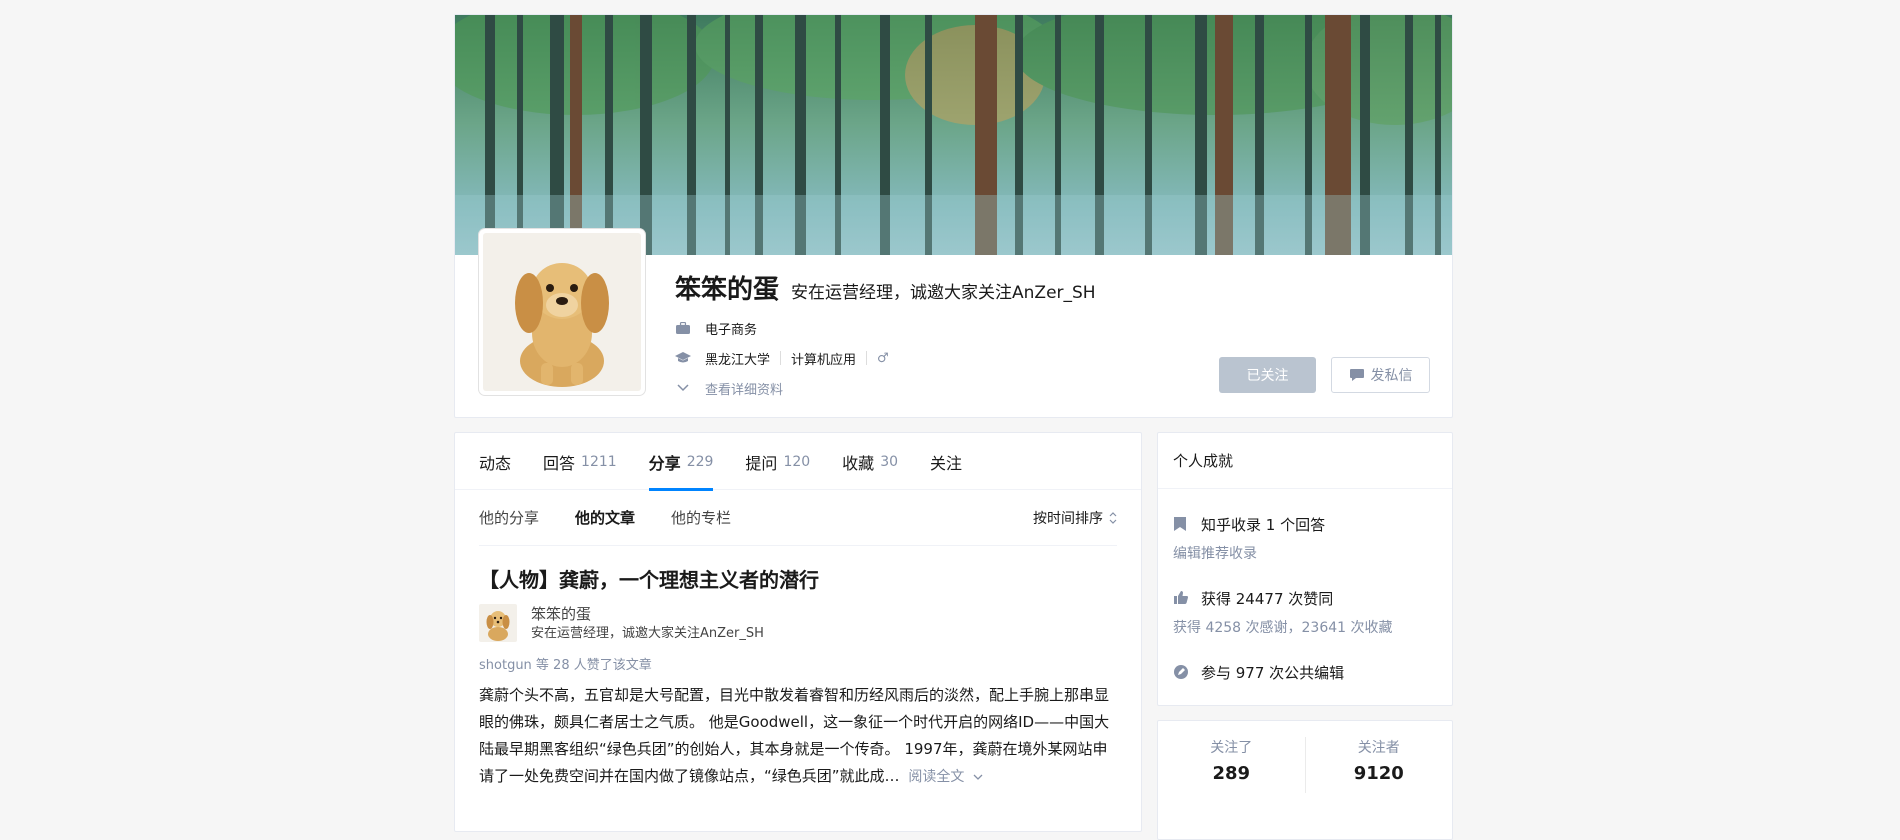  I want to click on achievements-title: 个人成就, so click(1305, 461).